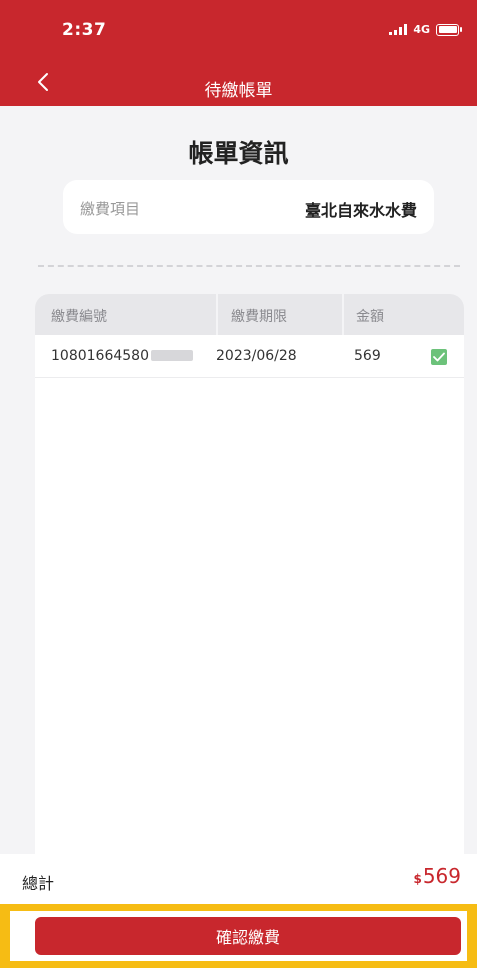 This screenshot has width=477, height=968. I want to click on select-checkbox, so click(439, 357).